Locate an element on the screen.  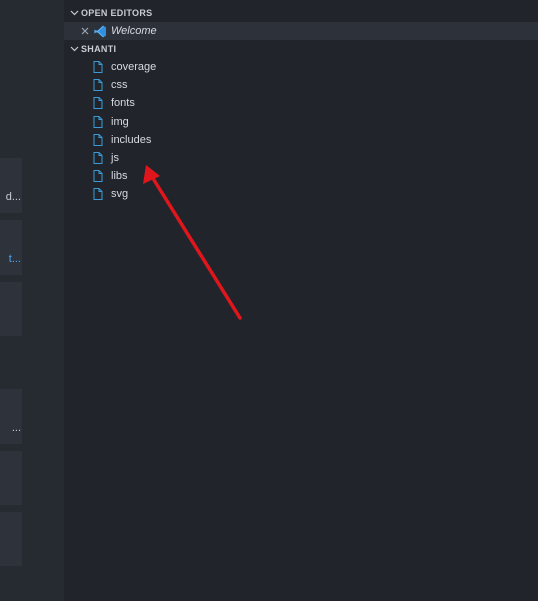
tree-item-label: fonts is located at coordinates (123, 103).